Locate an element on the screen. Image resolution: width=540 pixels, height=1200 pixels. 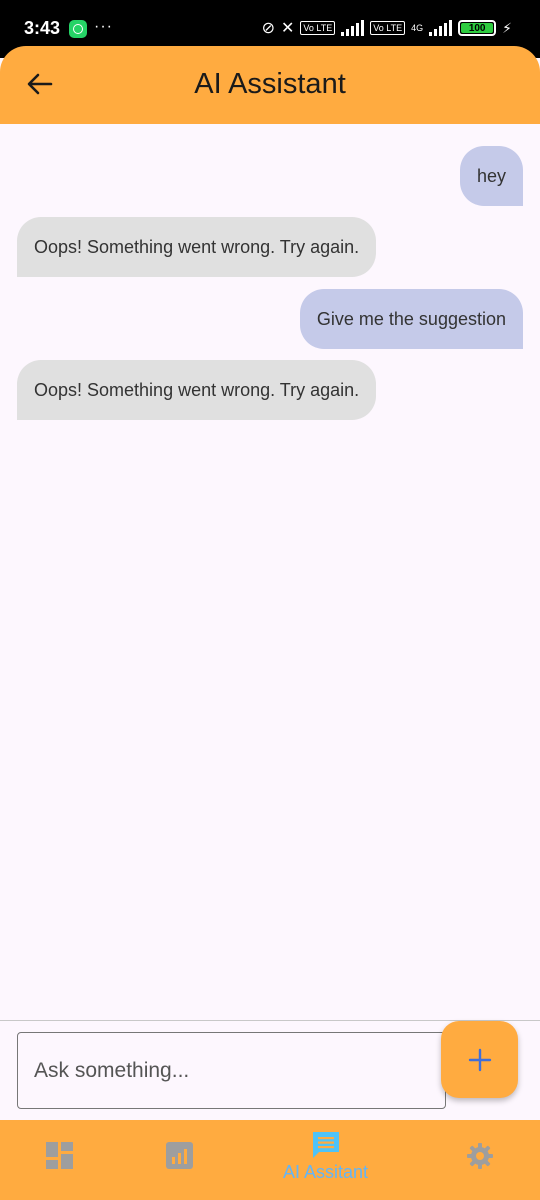
plus-icon is located at coordinates (479, 1059).